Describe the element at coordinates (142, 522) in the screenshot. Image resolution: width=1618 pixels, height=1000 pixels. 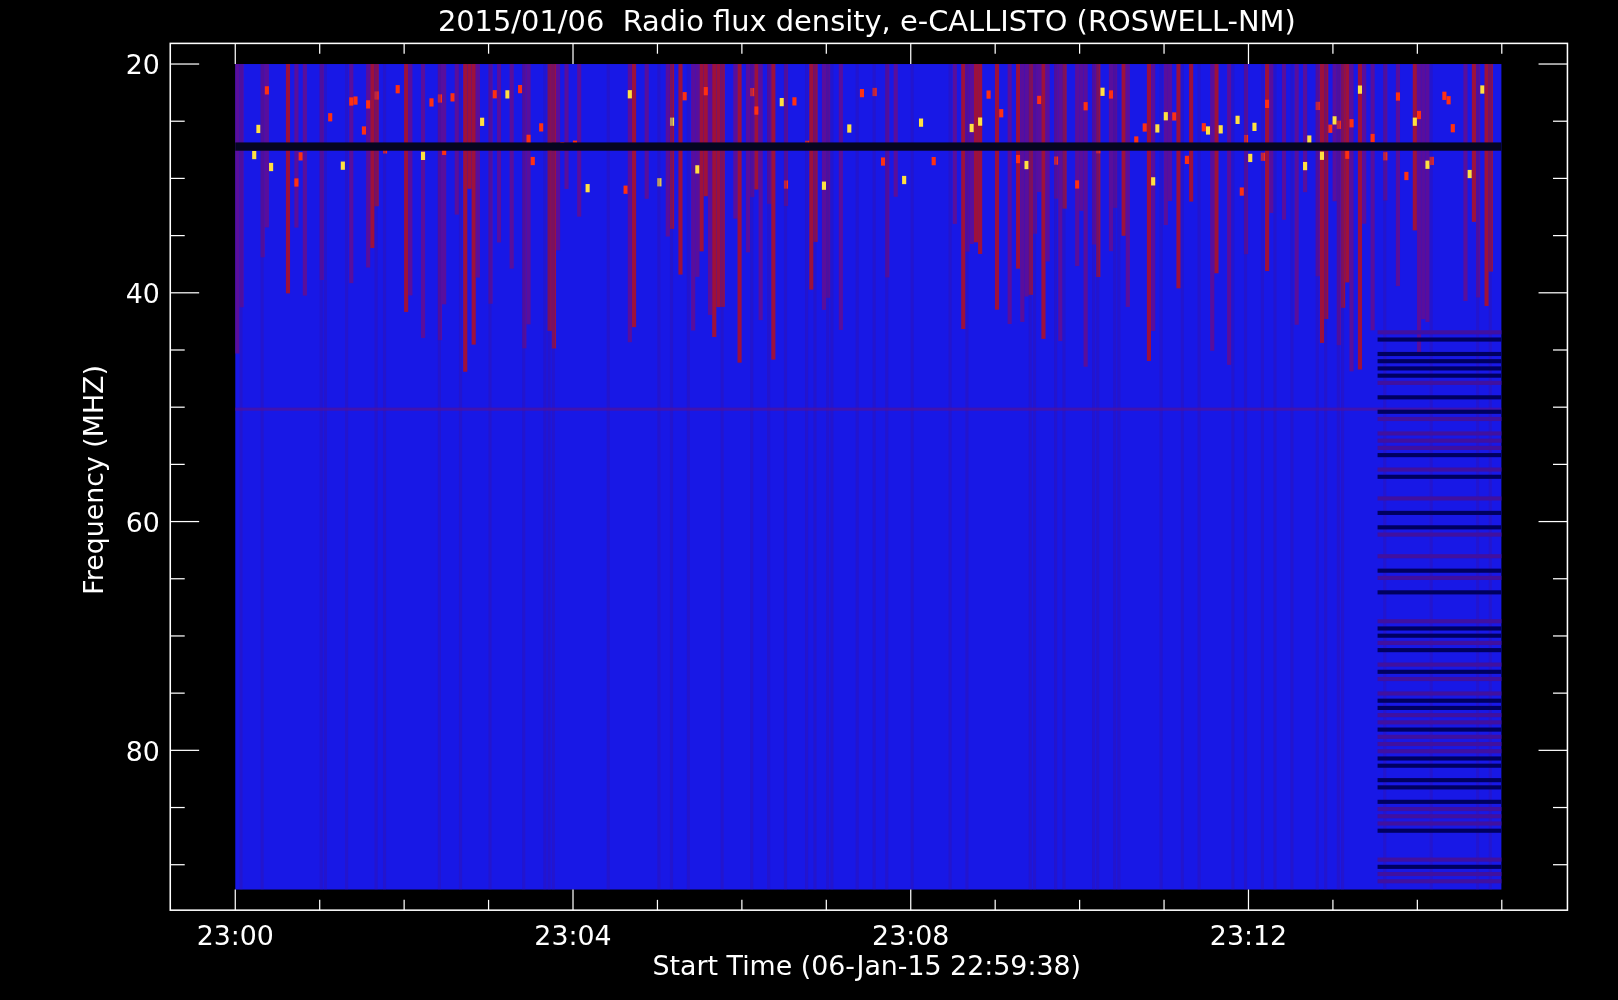
I see `tick-label: 60` at that location.